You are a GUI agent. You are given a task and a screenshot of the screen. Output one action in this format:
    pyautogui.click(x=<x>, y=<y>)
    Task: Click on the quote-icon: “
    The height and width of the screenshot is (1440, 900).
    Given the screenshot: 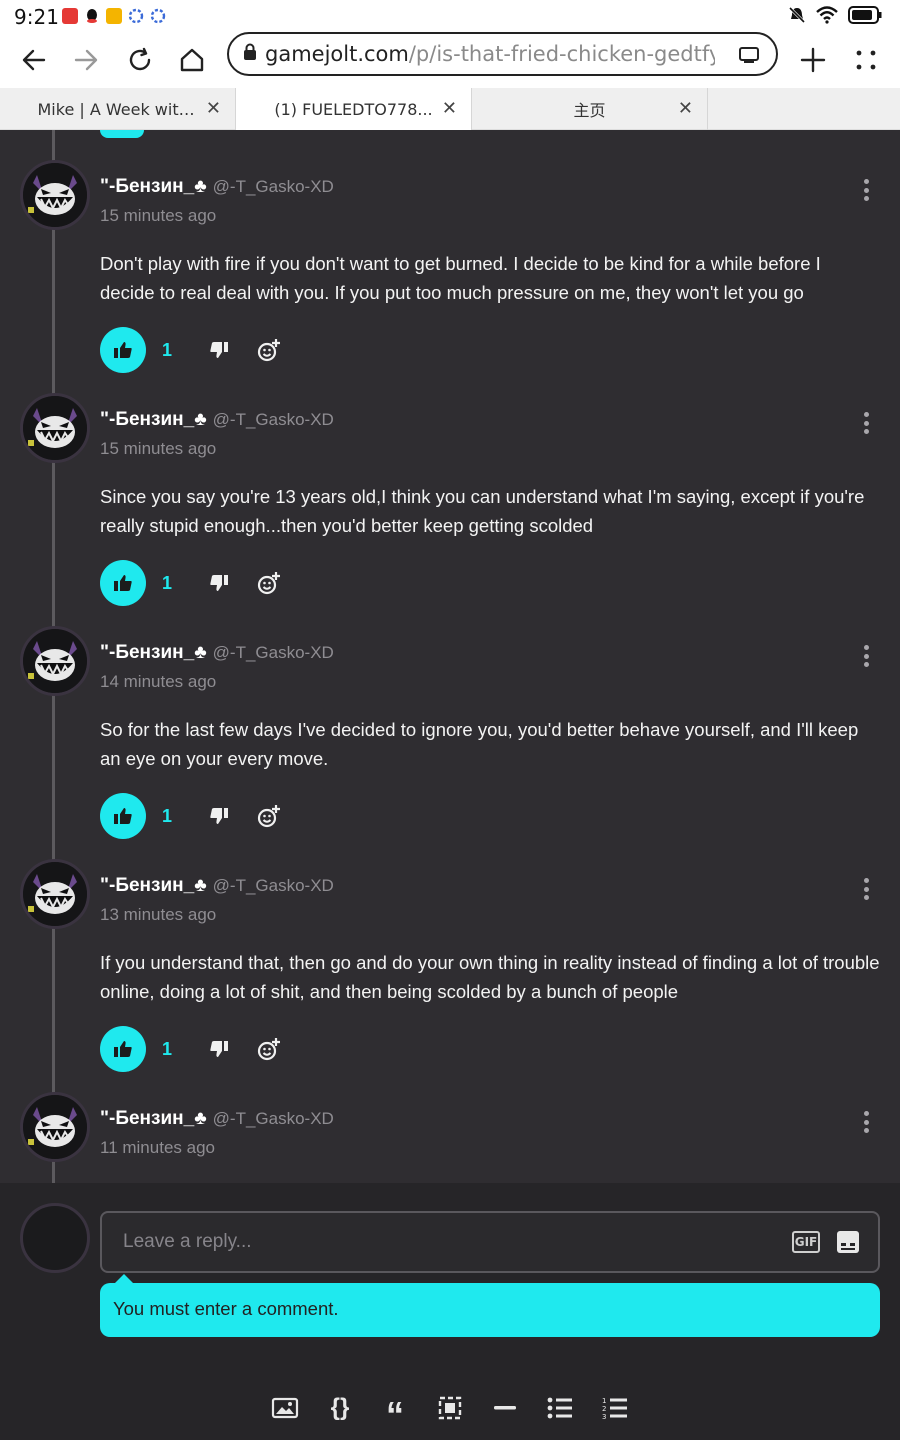 What is the action you would take?
    pyautogui.click(x=395, y=1414)
    